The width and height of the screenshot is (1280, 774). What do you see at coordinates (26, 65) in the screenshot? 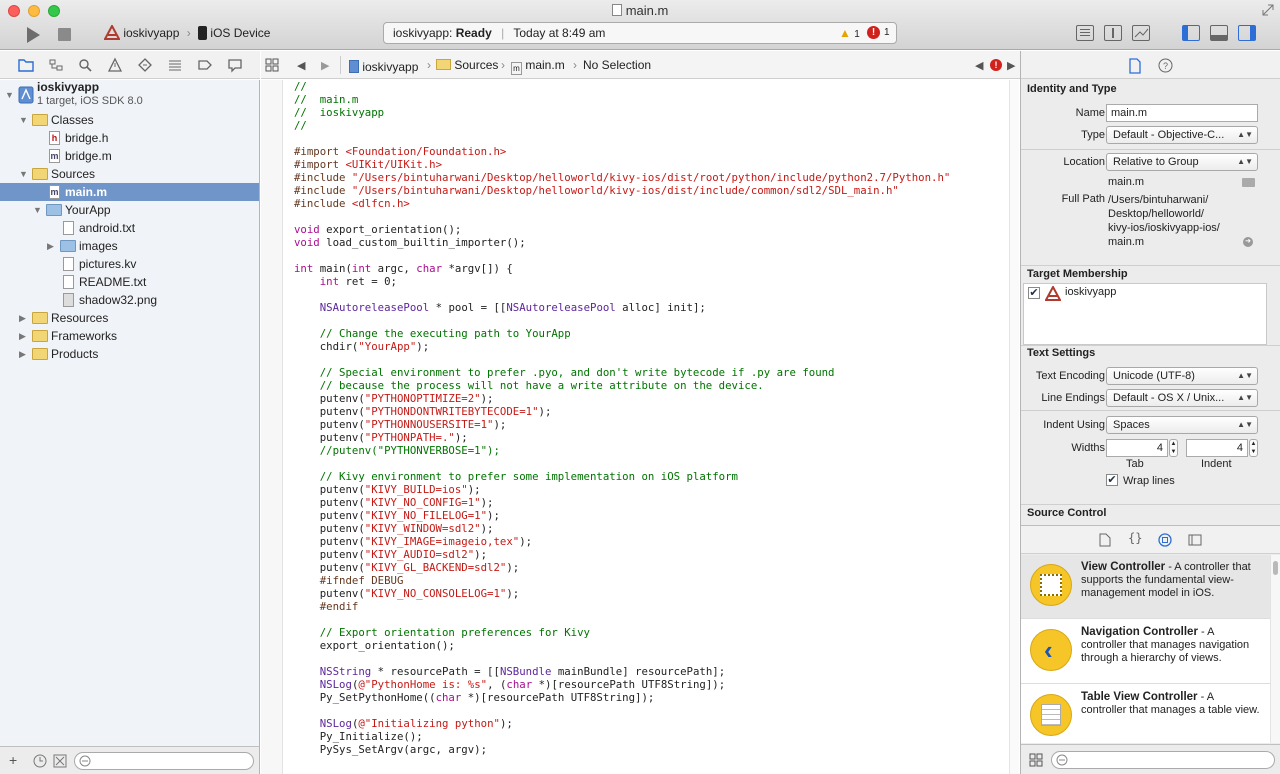
I see `project-navigator-icon` at bounding box center [26, 65].